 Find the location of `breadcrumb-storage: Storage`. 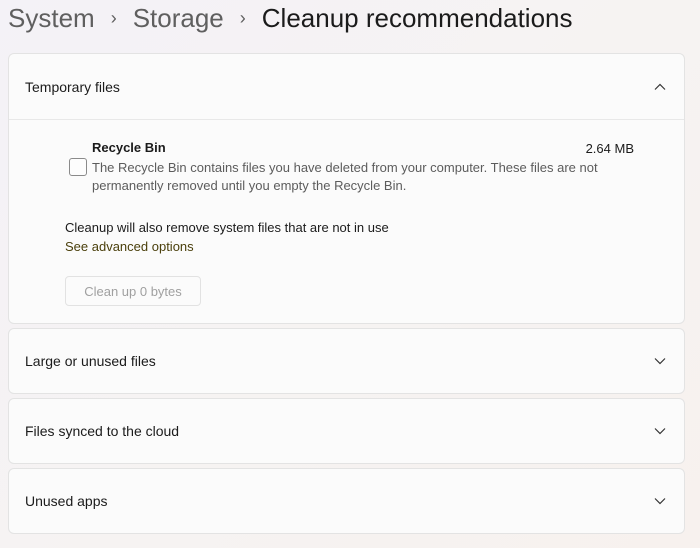

breadcrumb-storage: Storage is located at coordinates (178, 18).